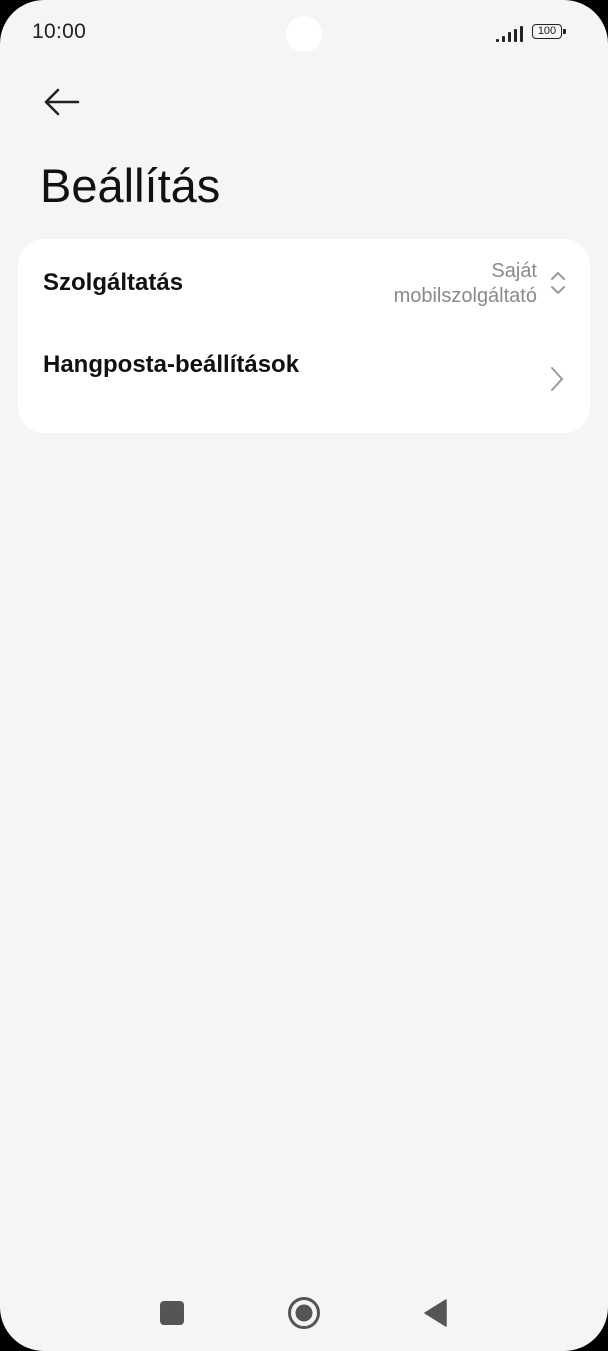 This screenshot has height=1351, width=608. I want to click on service-setting-row: Szolgáltatás Saját mobilszolgáltató, so click(304, 285).